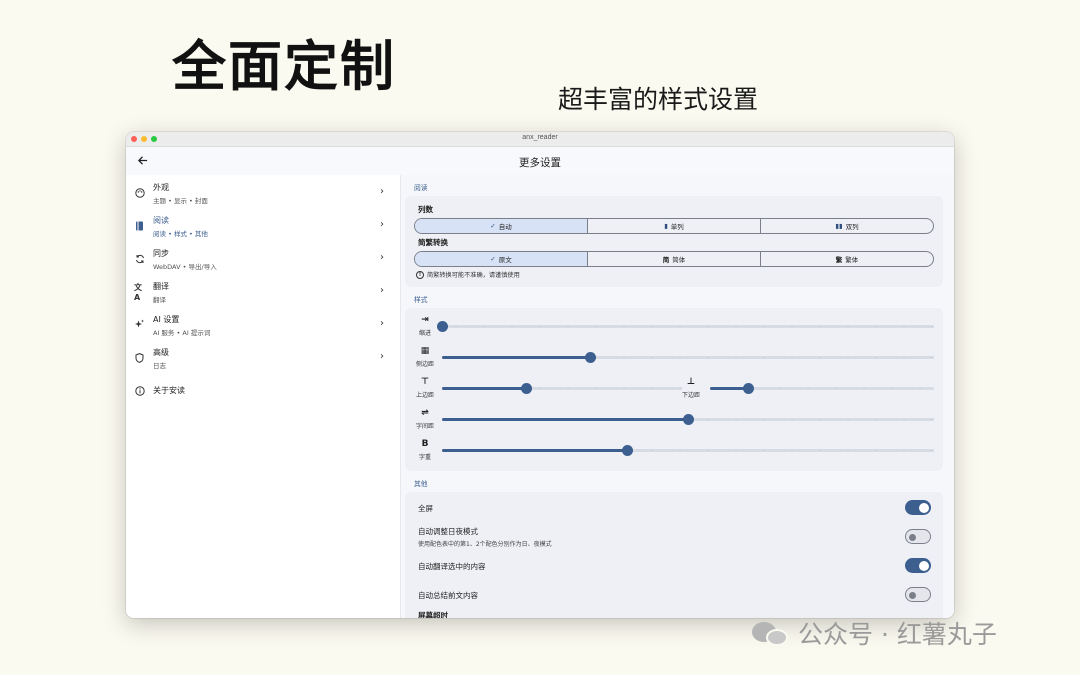  I want to click on sidebar-item-sync: 同步 WebDAV • 导出/导入 ›, so click(263, 260).